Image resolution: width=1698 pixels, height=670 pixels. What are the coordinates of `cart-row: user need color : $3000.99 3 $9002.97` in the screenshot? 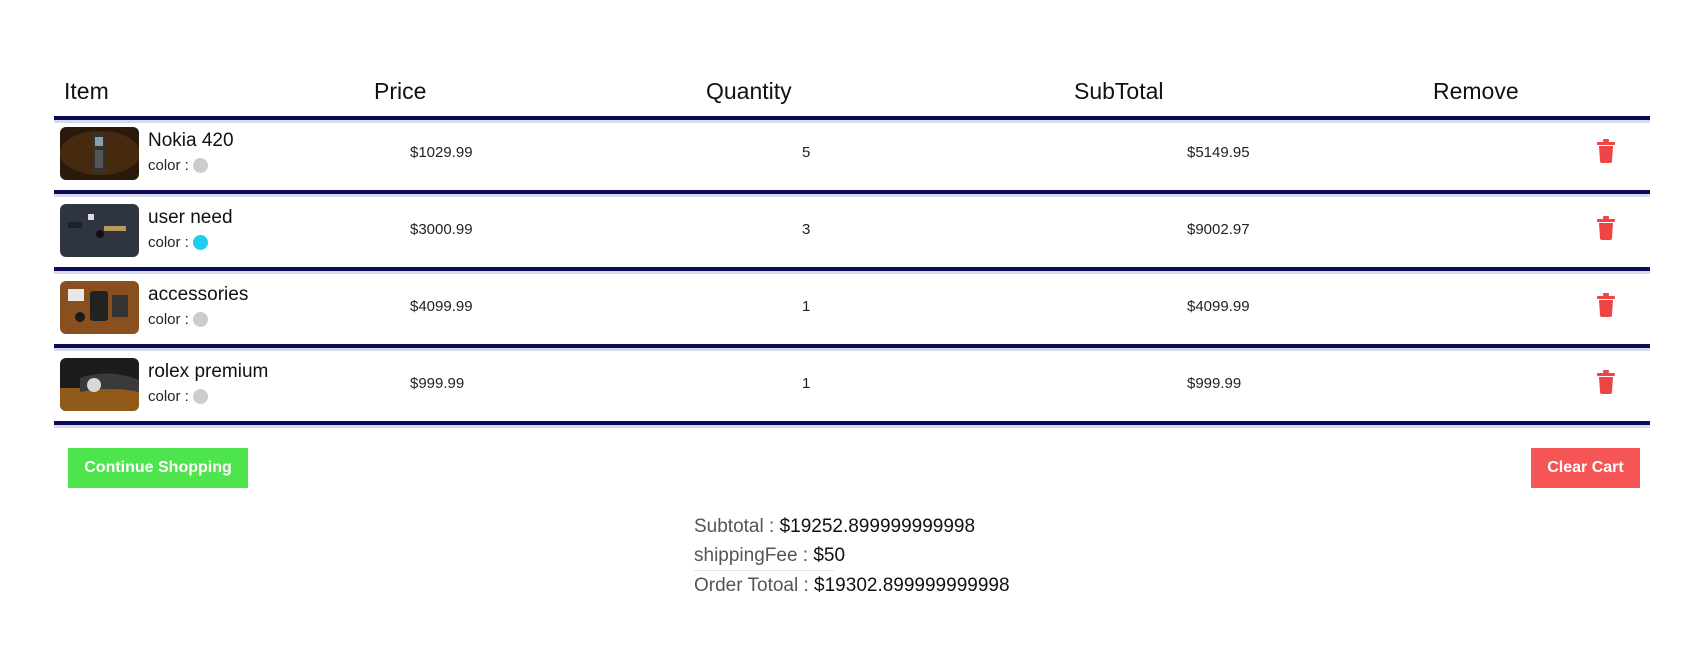 It's located at (852, 230).